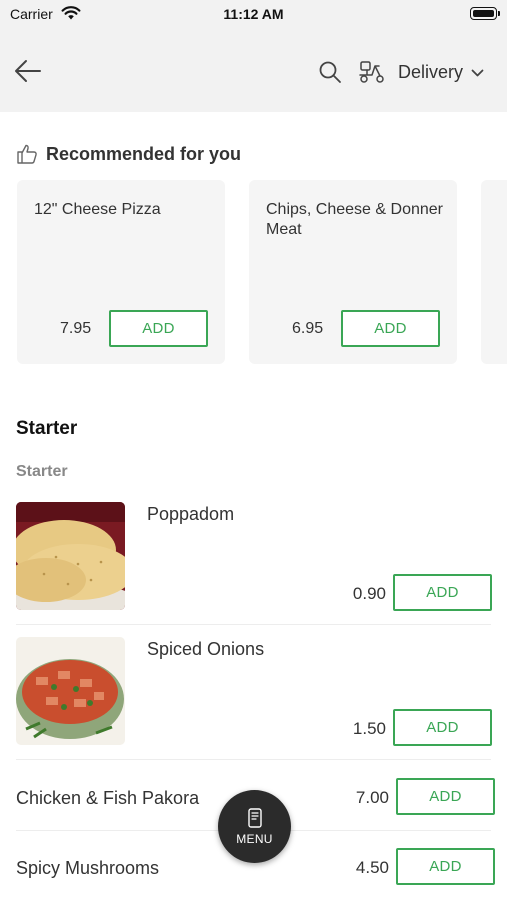 Image resolution: width=507 pixels, height=900 pixels. I want to click on delivery-label: Delivery, so click(431, 71).